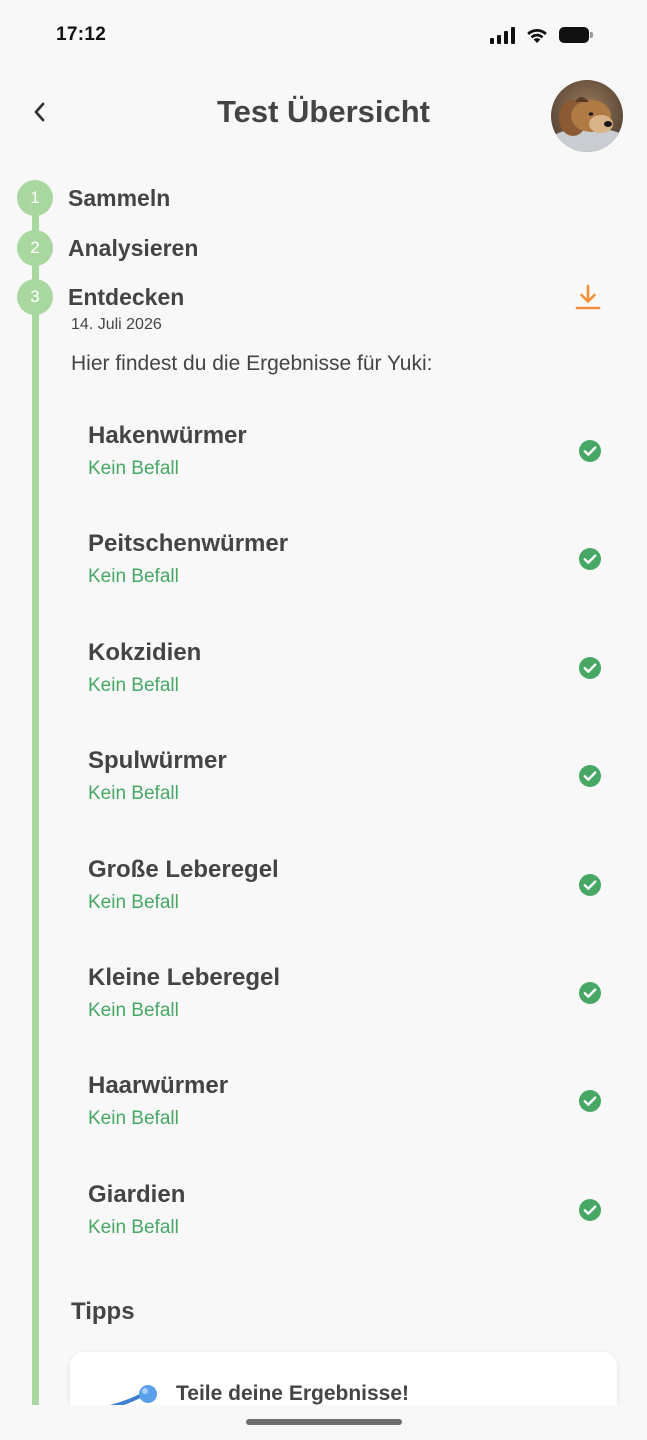 The image size is (647, 1440). What do you see at coordinates (35, 248) in the screenshot?
I see `step-number-badge: 2` at bounding box center [35, 248].